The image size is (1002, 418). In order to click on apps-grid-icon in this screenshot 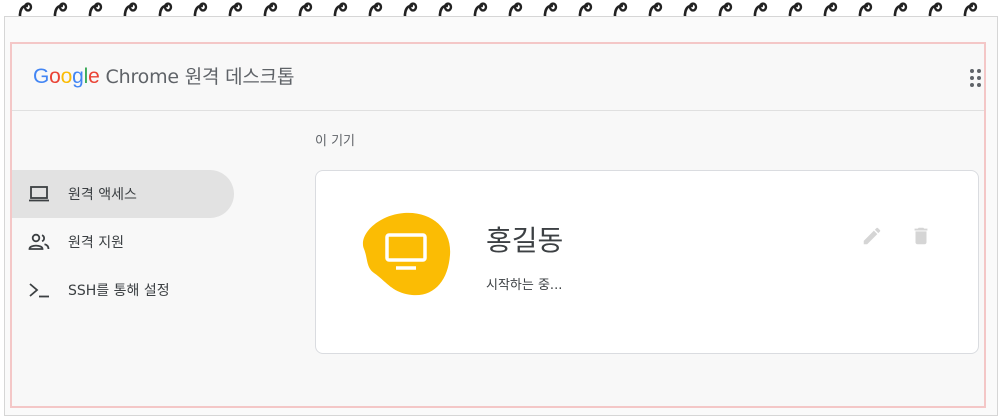, I will do `click(977, 78)`.